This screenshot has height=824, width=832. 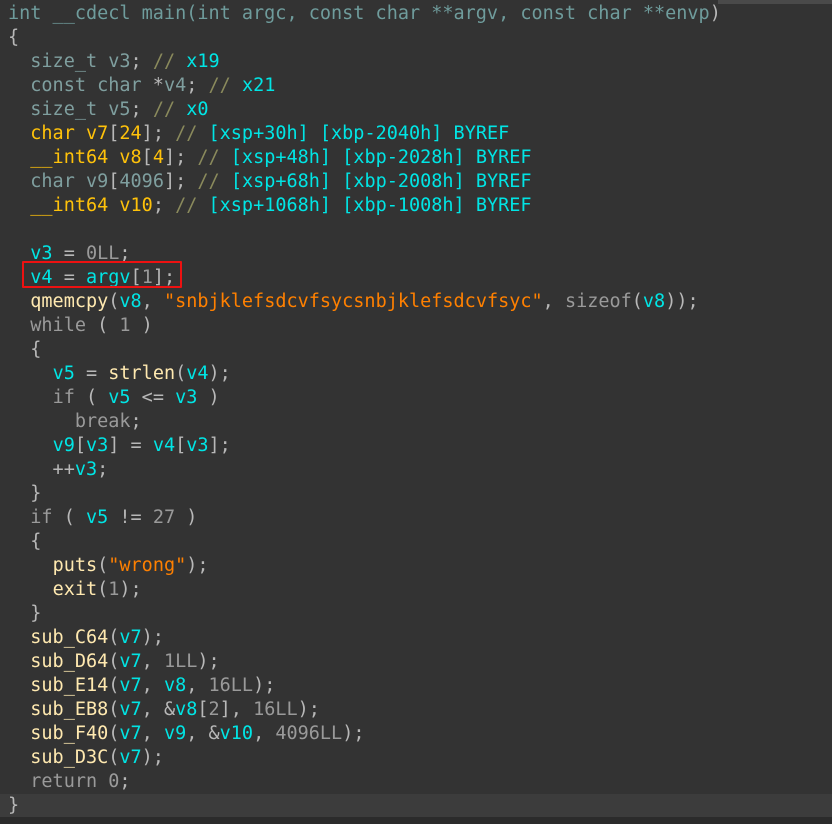 I want to click on code-token: char v7, so click(x=69, y=133).